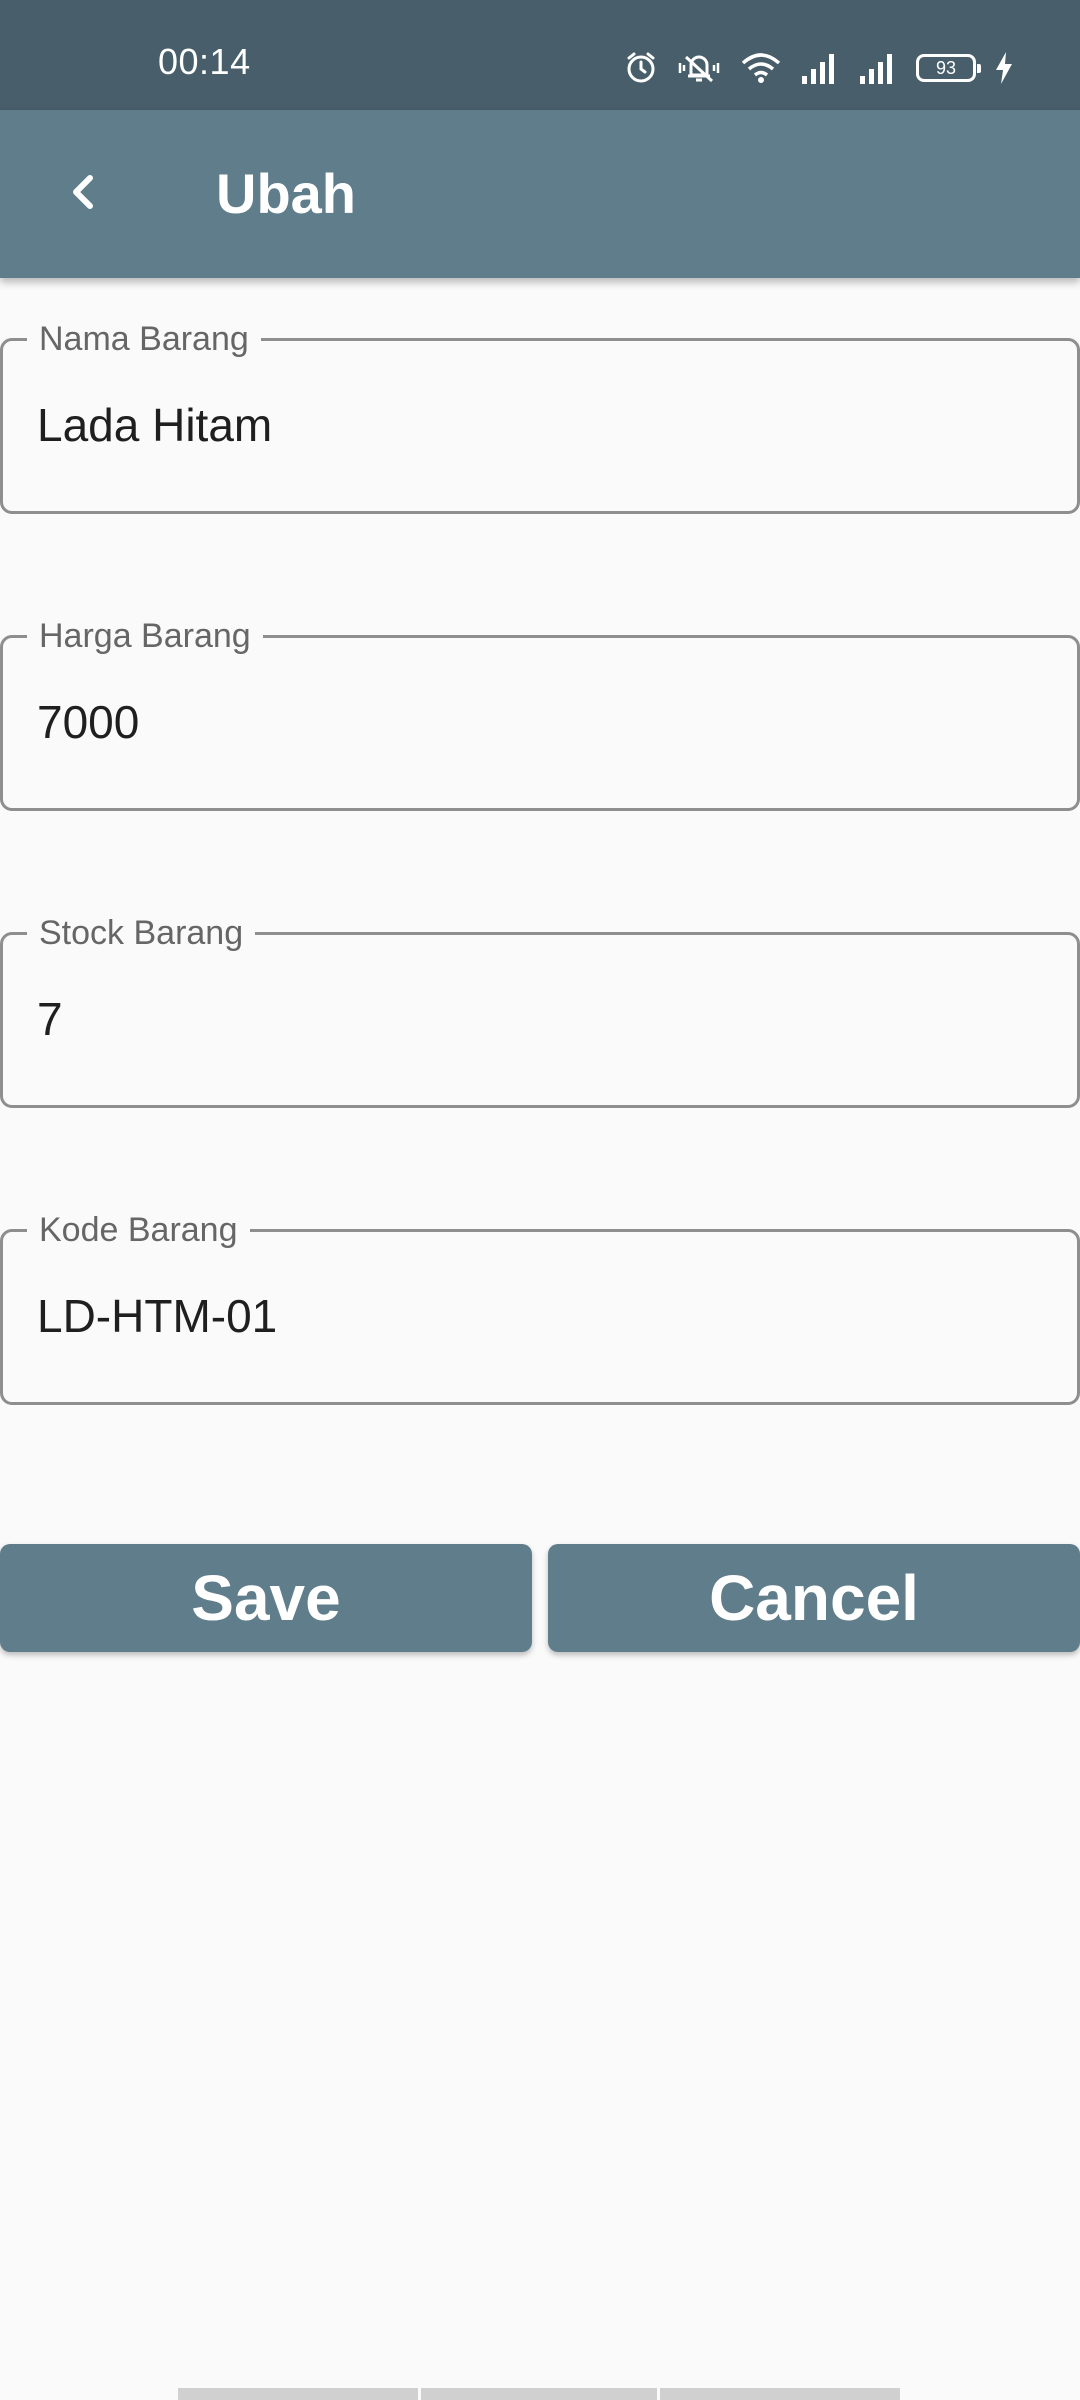 The width and height of the screenshot is (1080, 2400). What do you see at coordinates (298, 2394) in the screenshot?
I see `gesture-bar-left` at bounding box center [298, 2394].